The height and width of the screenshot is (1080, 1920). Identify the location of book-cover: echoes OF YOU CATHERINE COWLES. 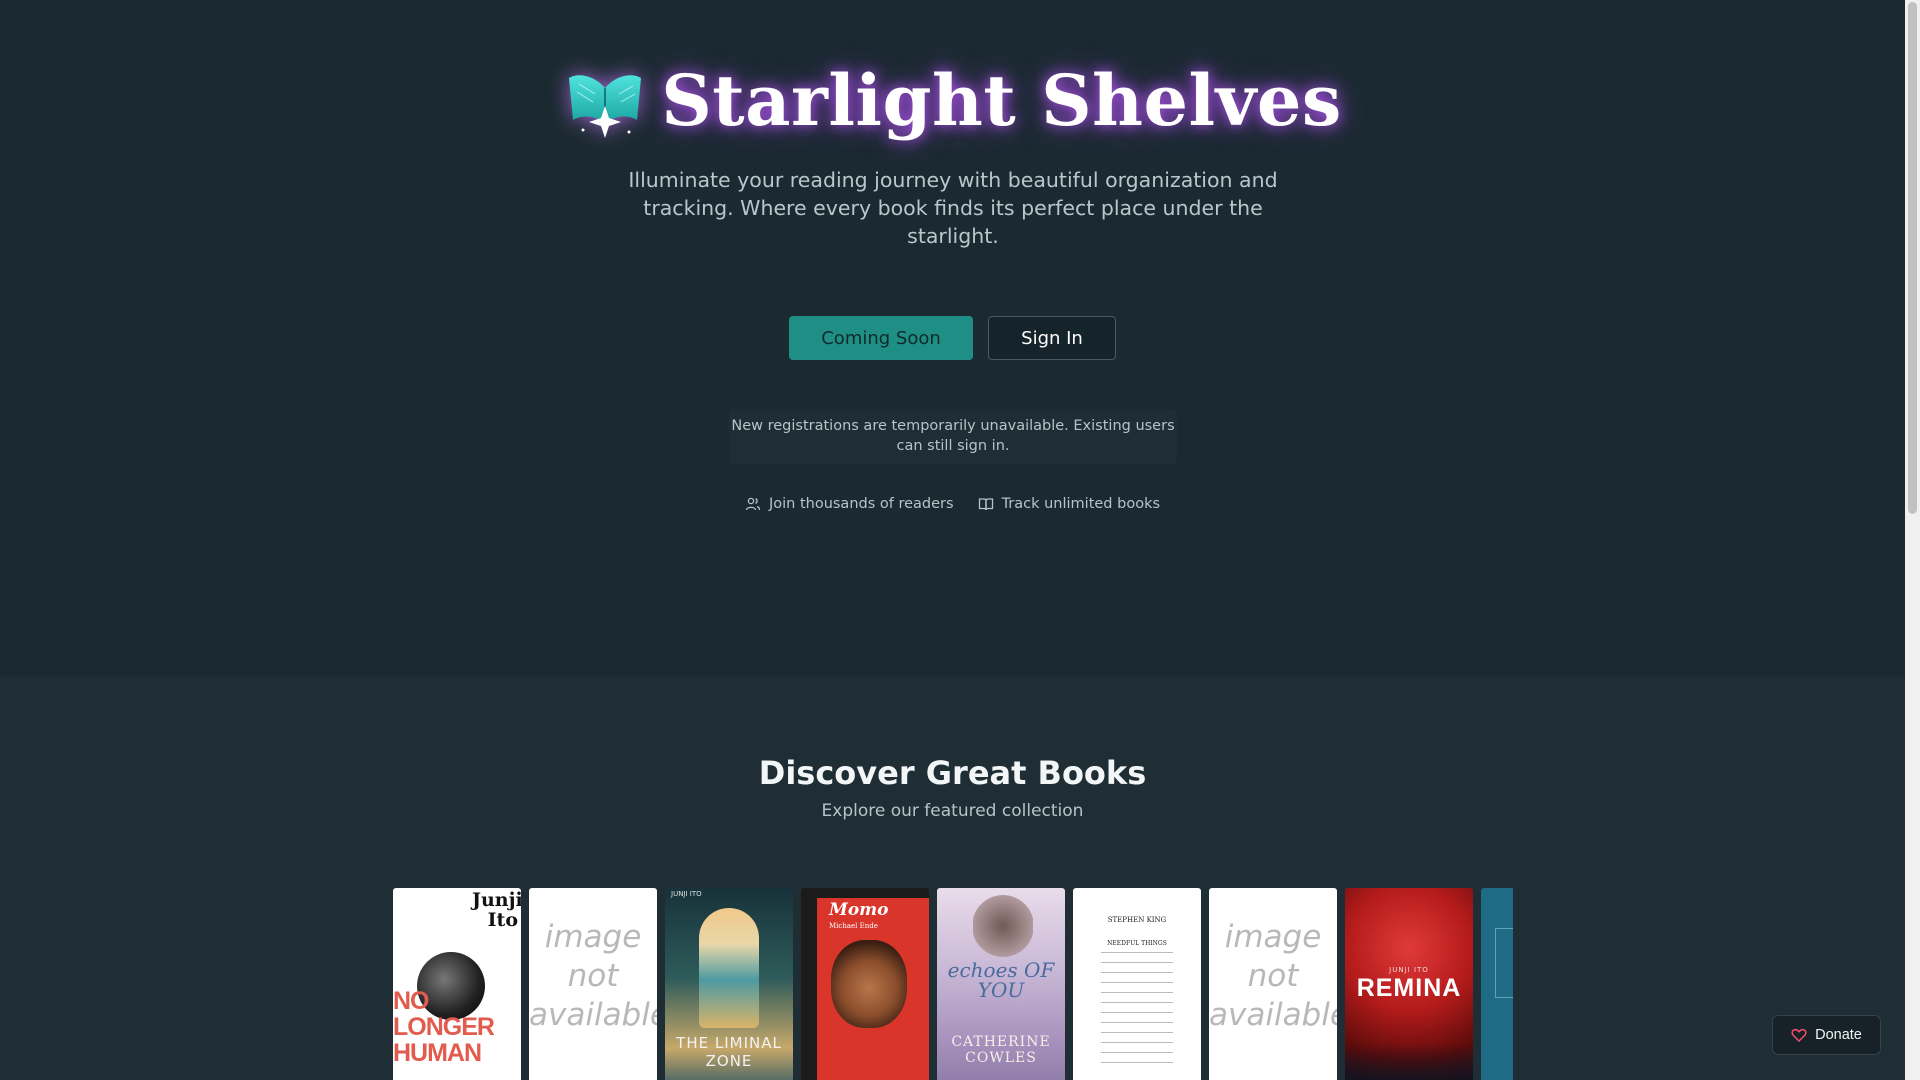
(1001, 984).